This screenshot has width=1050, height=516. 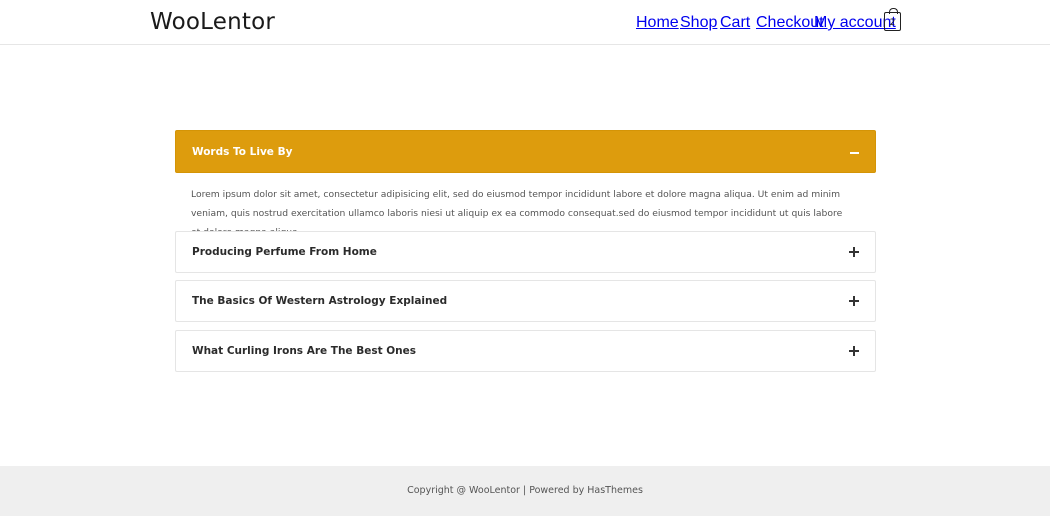 What do you see at coordinates (698, 22) in the screenshot?
I see `nav-shop: Shop` at bounding box center [698, 22].